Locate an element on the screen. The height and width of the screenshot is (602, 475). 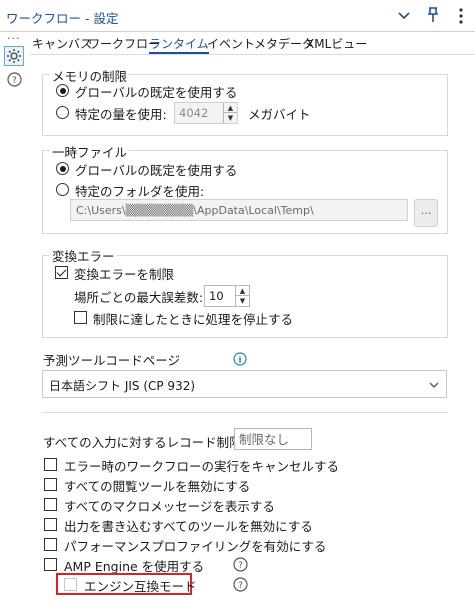
max-errors-stepper: 10 ▲ ▼ is located at coordinates (227, 296).